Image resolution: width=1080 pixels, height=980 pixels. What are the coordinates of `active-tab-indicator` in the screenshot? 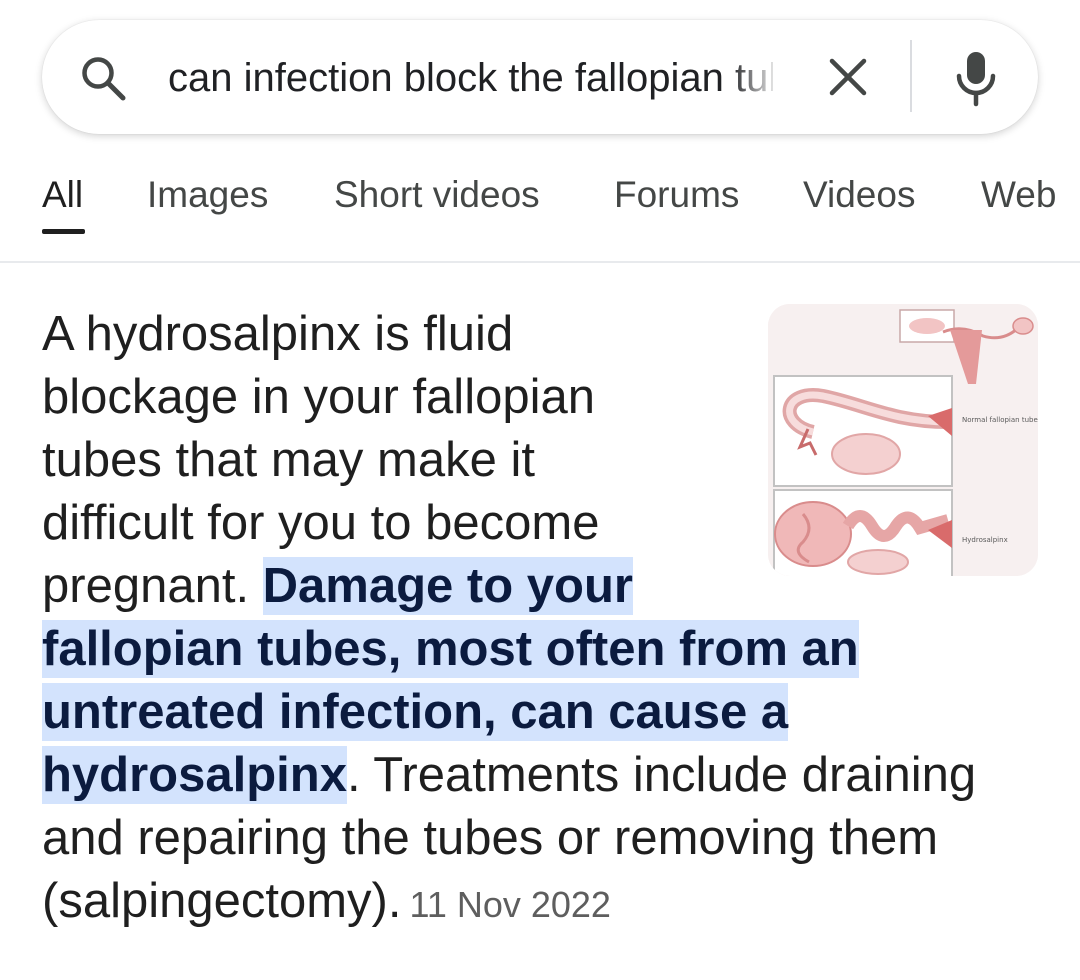 It's located at (63, 231).